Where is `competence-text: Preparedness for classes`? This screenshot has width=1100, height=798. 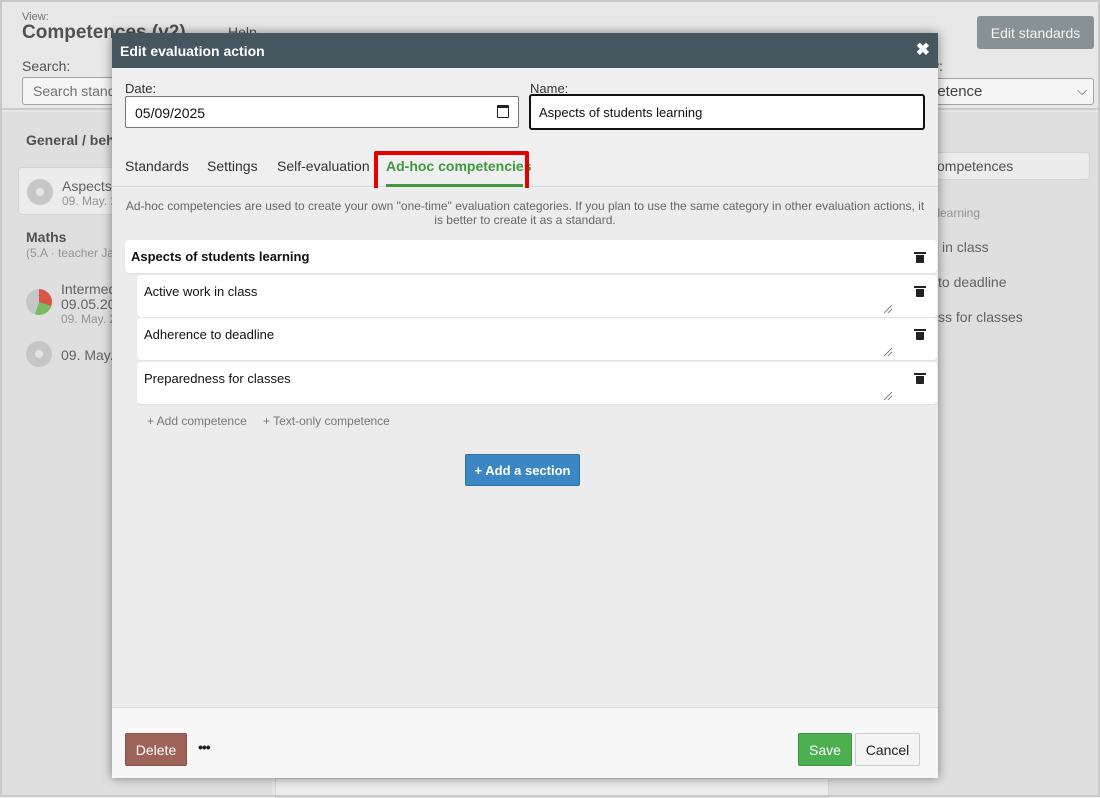 competence-text: Preparedness for classes is located at coordinates (217, 378).